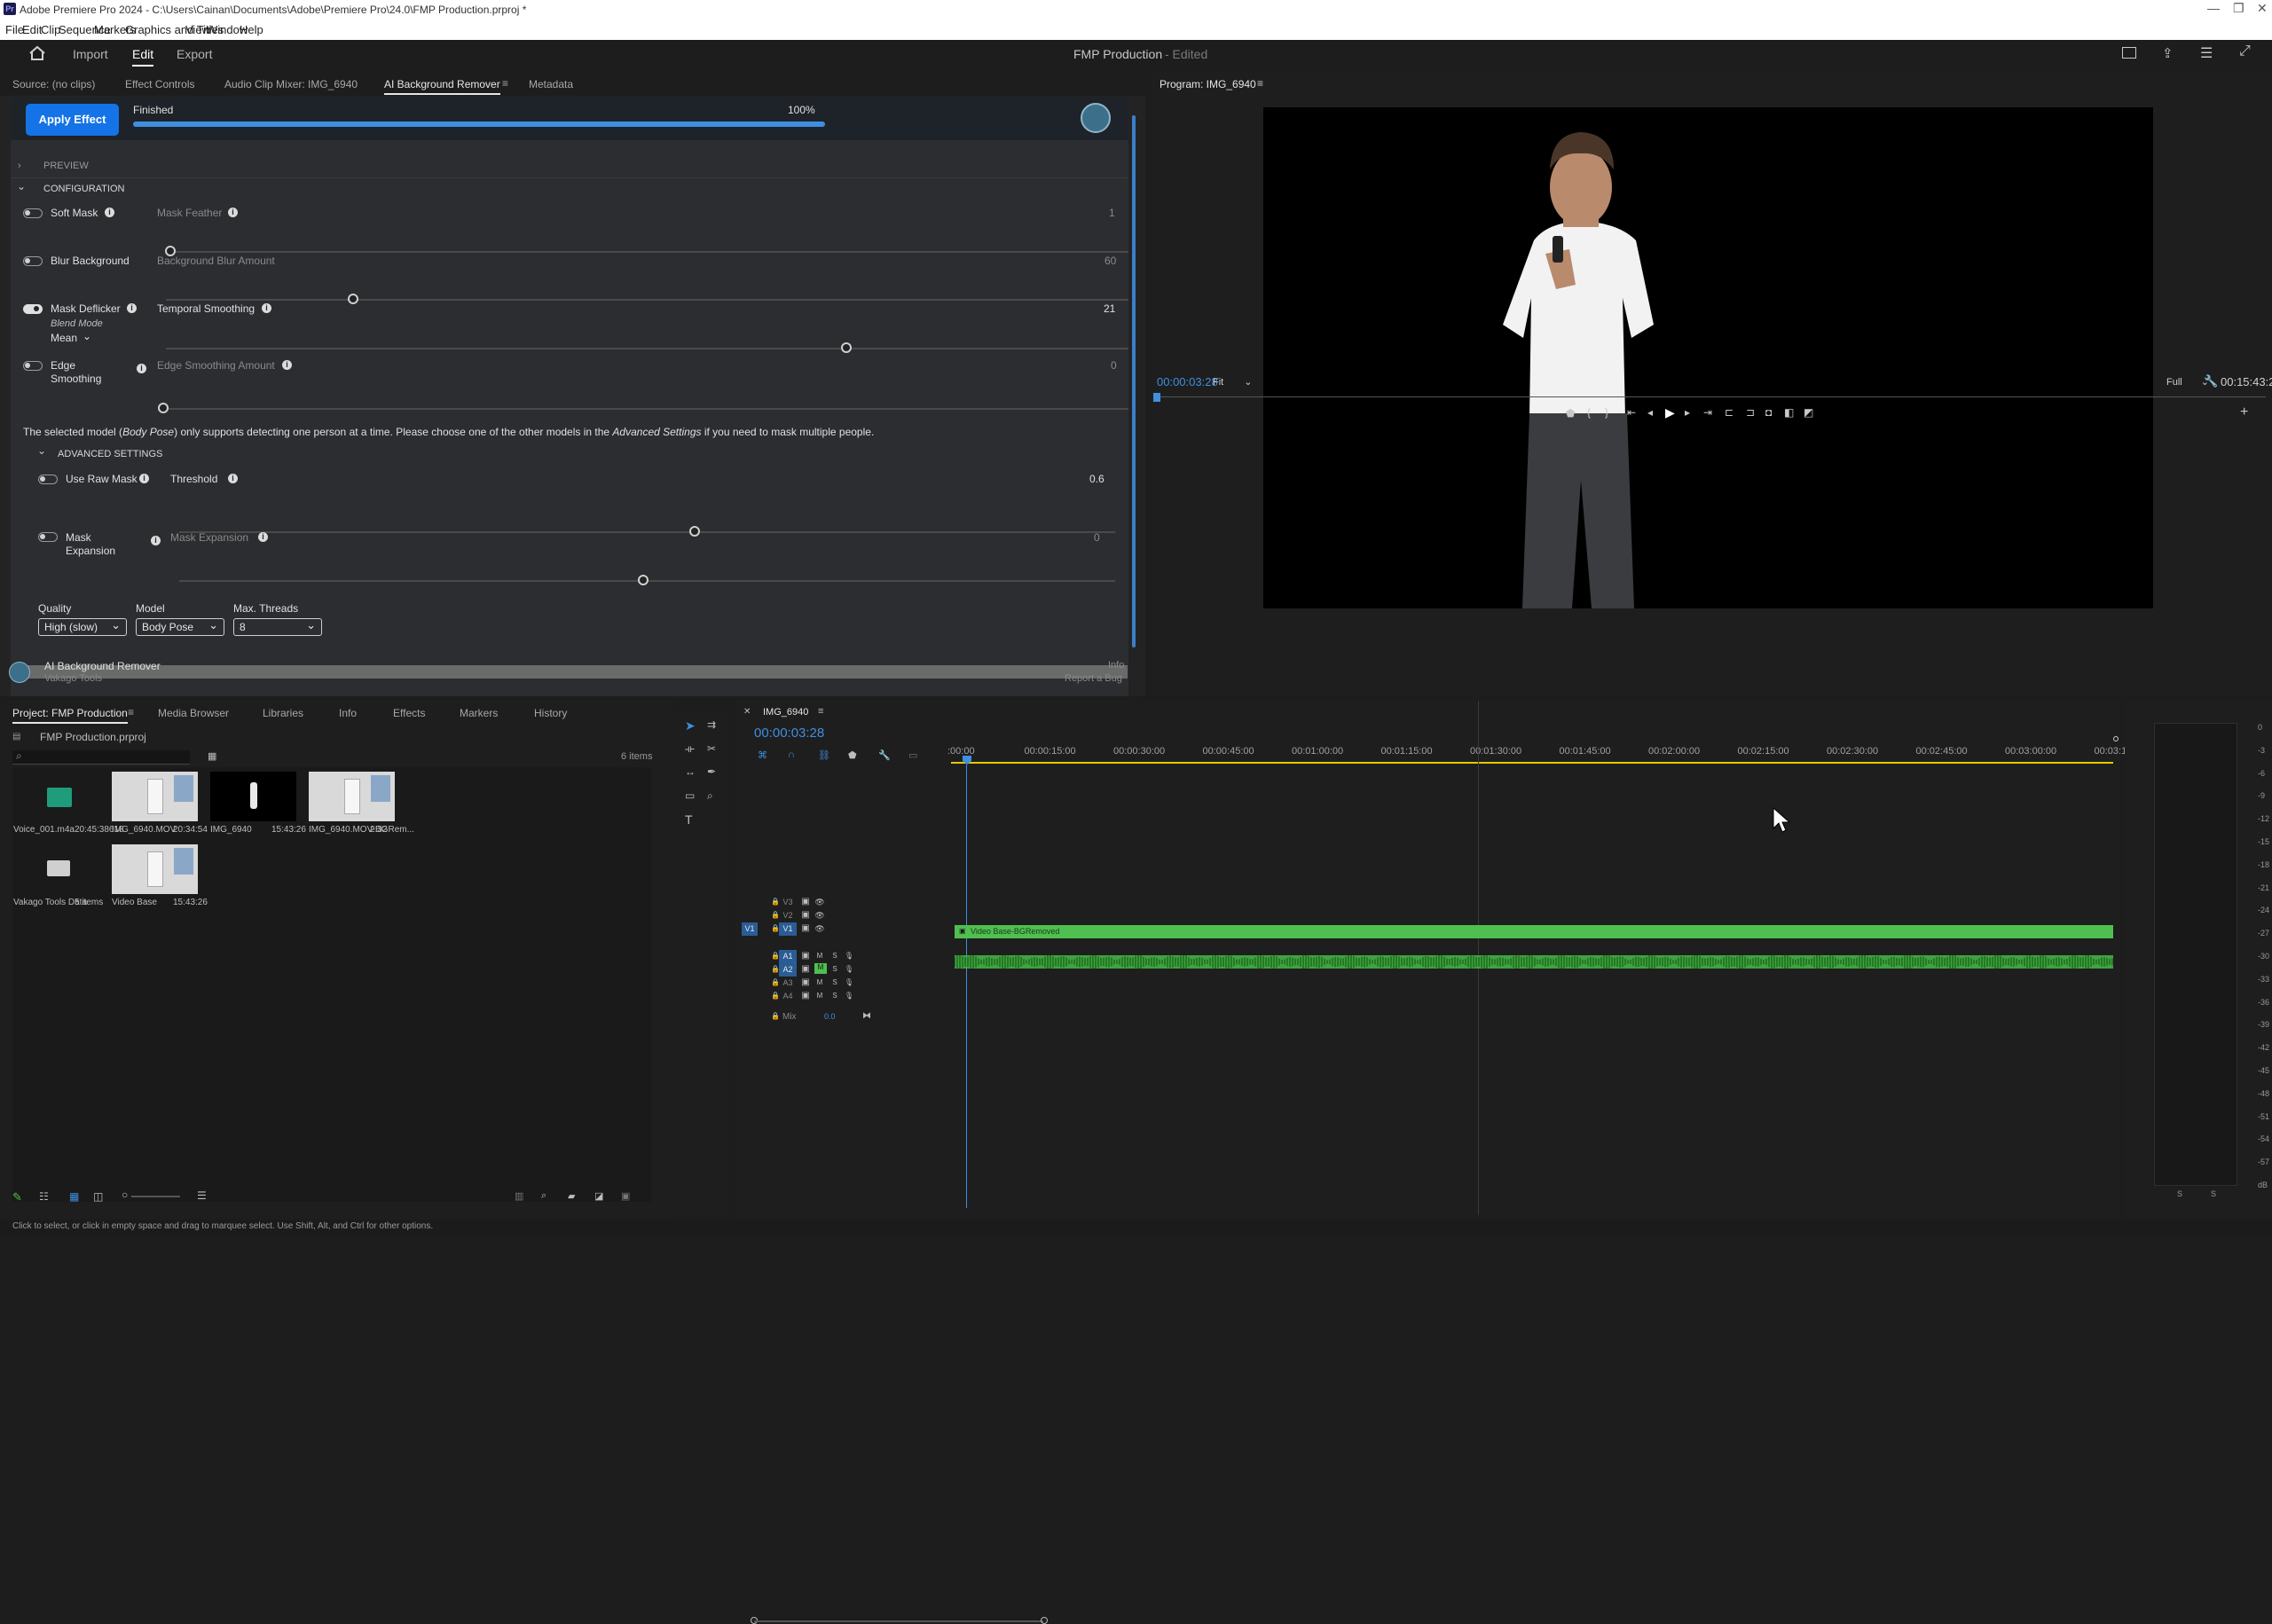 This screenshot has width=2272, height=1624. What do you see at coordinates (1134, 381) in the screenshot?
I see `vertical-scrollbar` at bounding box center [1134, 381].